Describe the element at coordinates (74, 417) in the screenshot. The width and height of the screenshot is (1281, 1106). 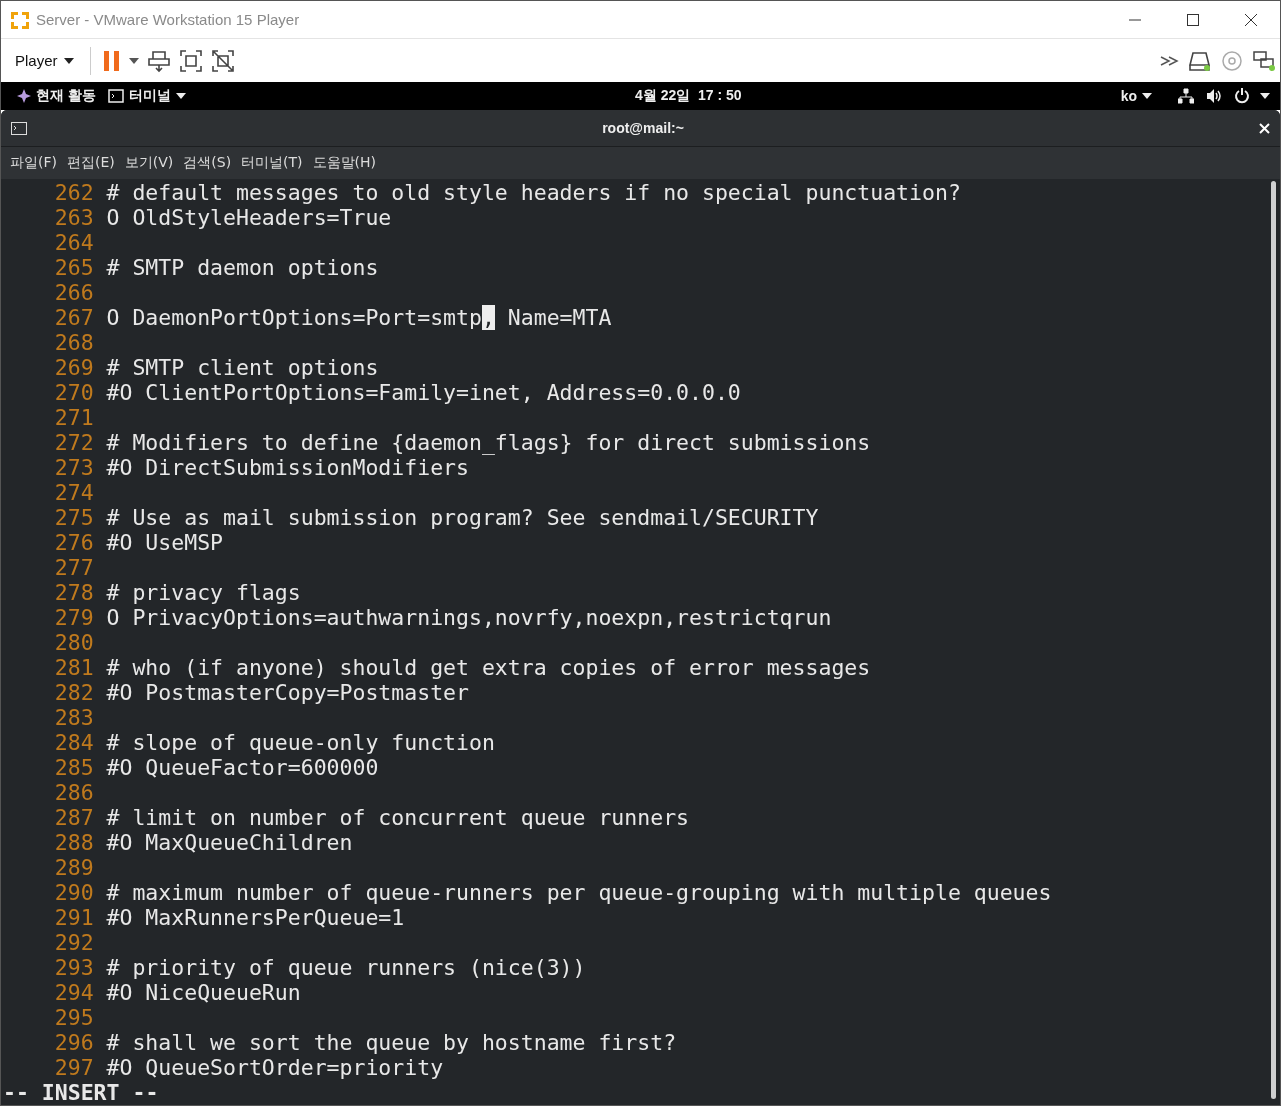
I see `line-number: 271` at that location.